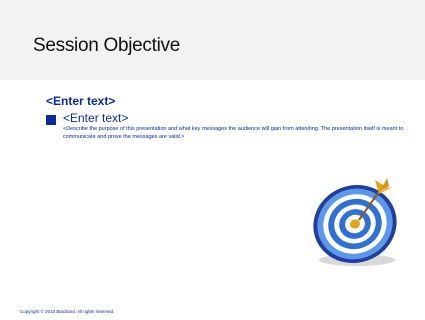  Describe the element at coordinates (51, 120) in the screenshot. I see `bullet-square` at that location.